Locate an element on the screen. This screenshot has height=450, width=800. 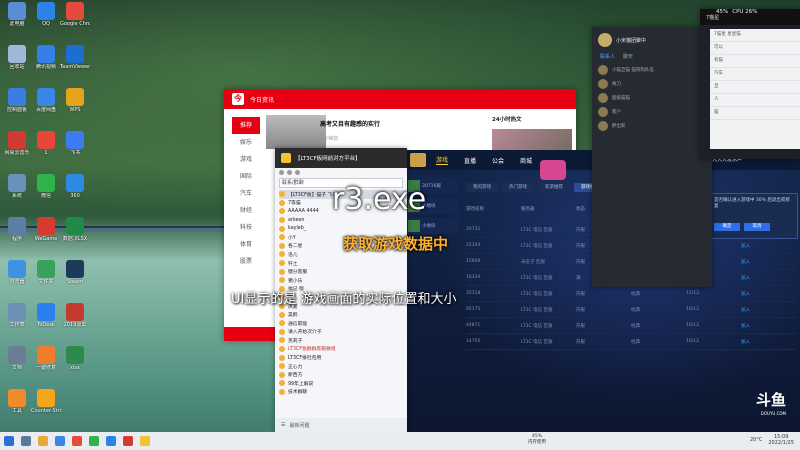
list-item: 超级猫猫 is located at coordinates (652, 98).